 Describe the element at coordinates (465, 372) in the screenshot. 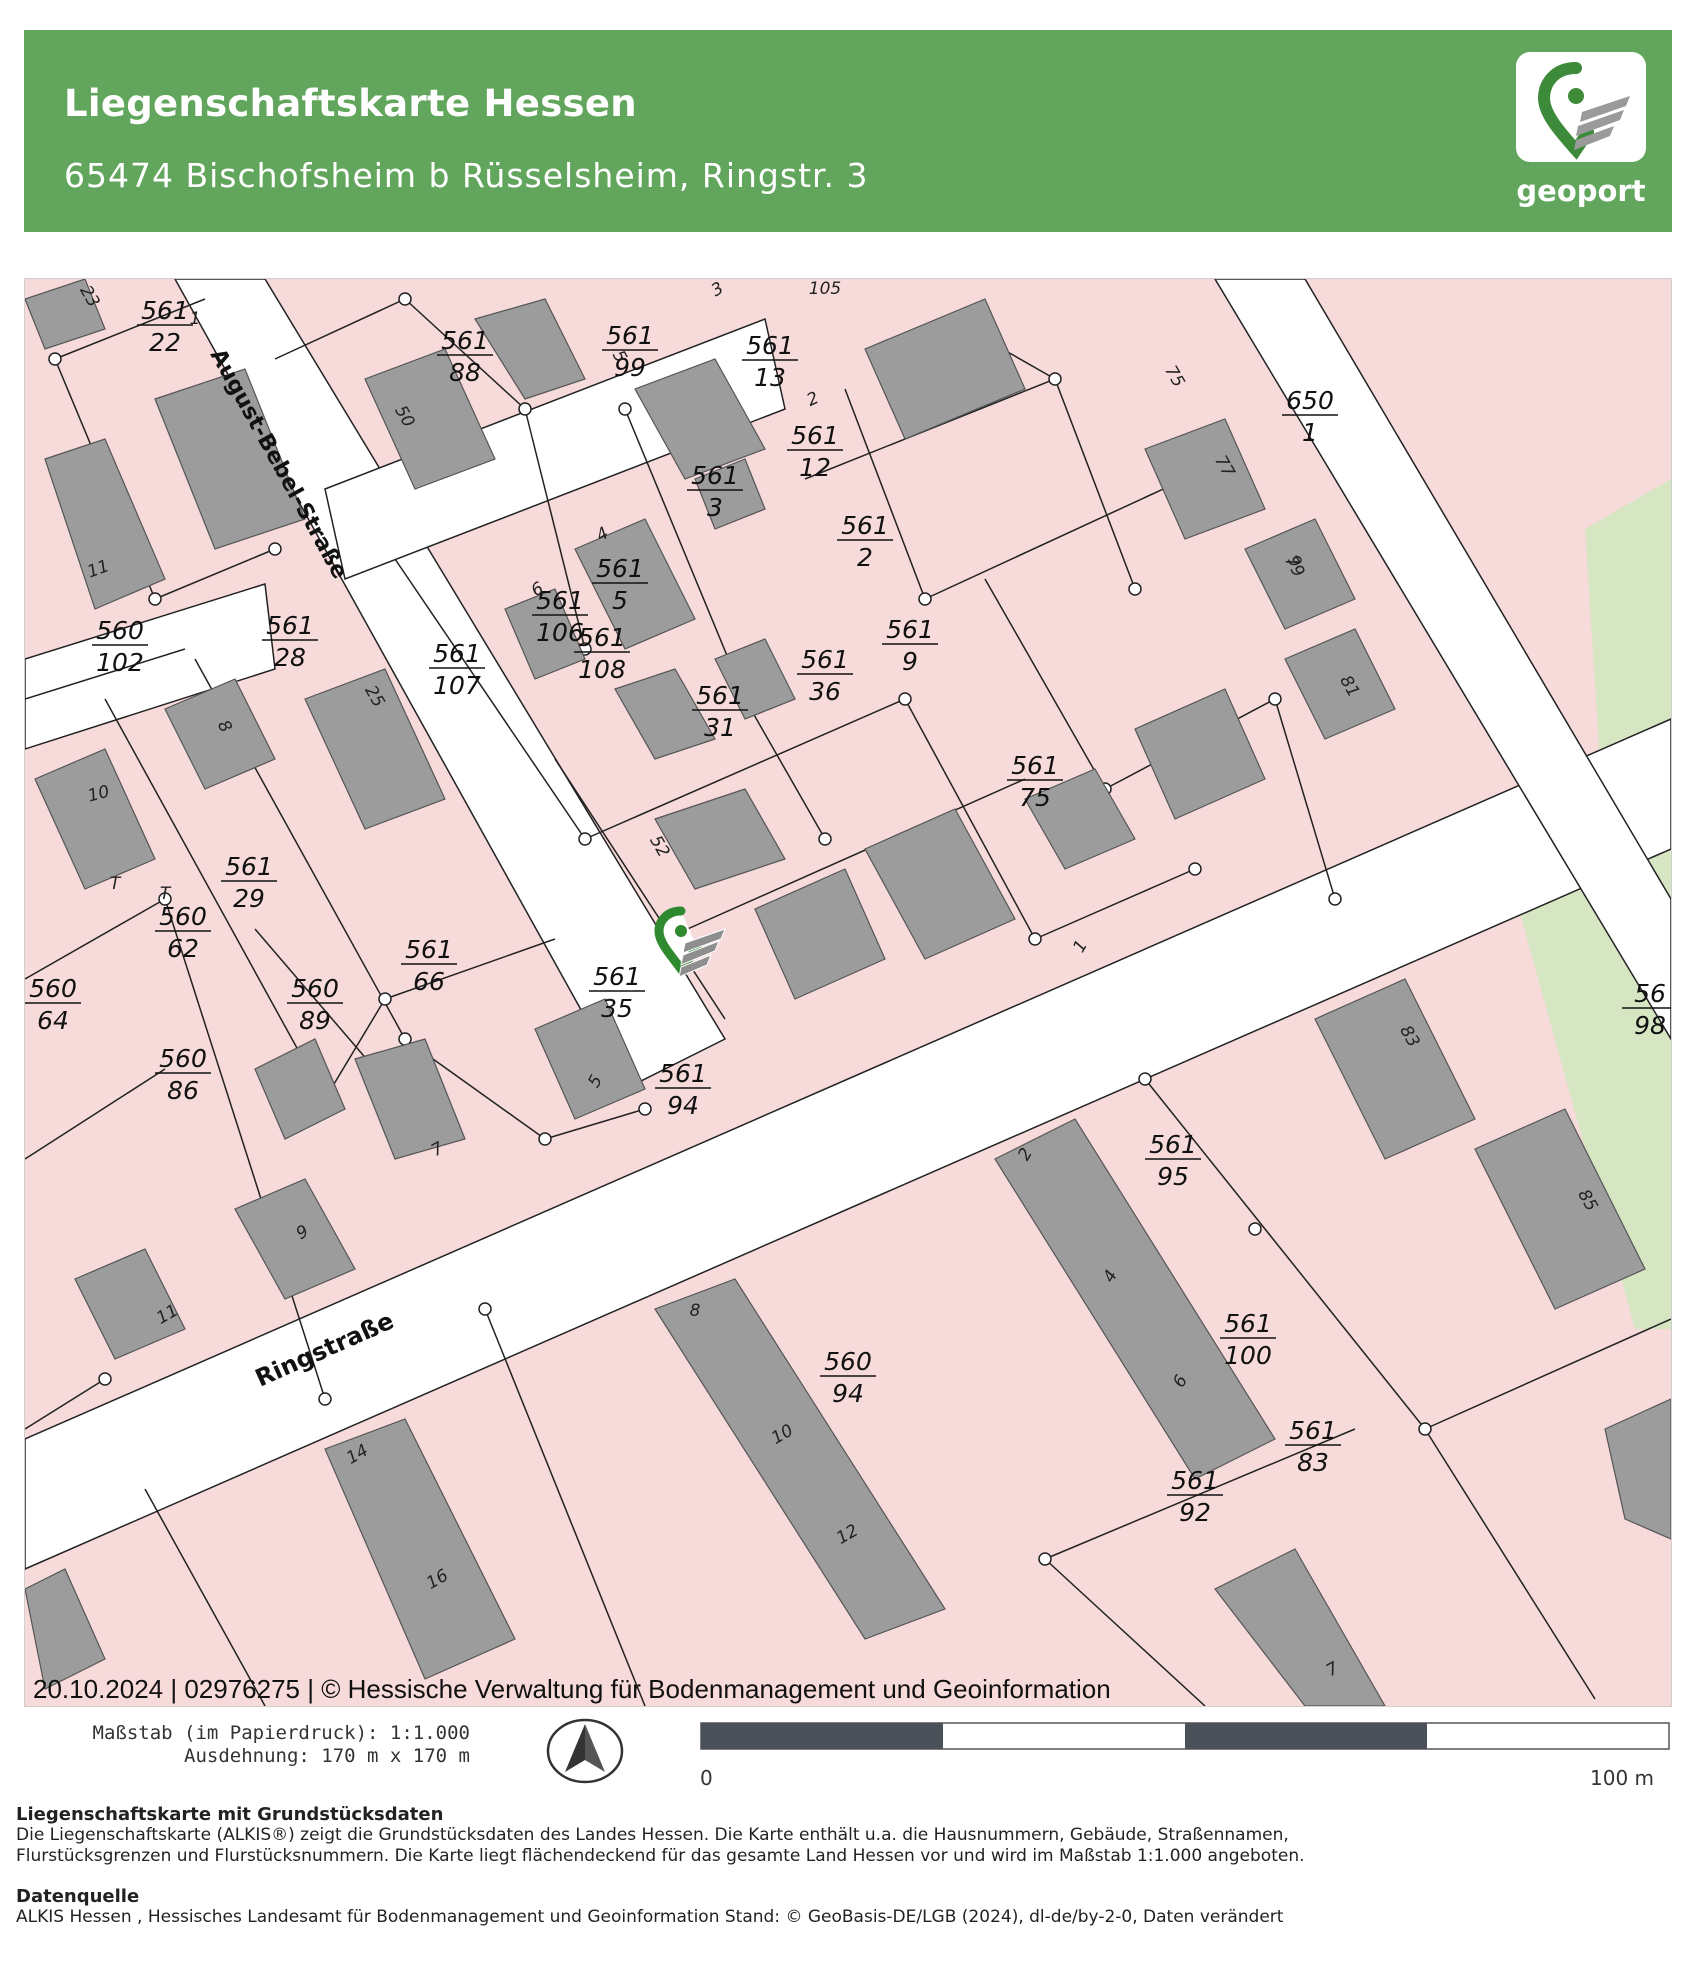

I see `parcel-number-bottom: 88` at that location.